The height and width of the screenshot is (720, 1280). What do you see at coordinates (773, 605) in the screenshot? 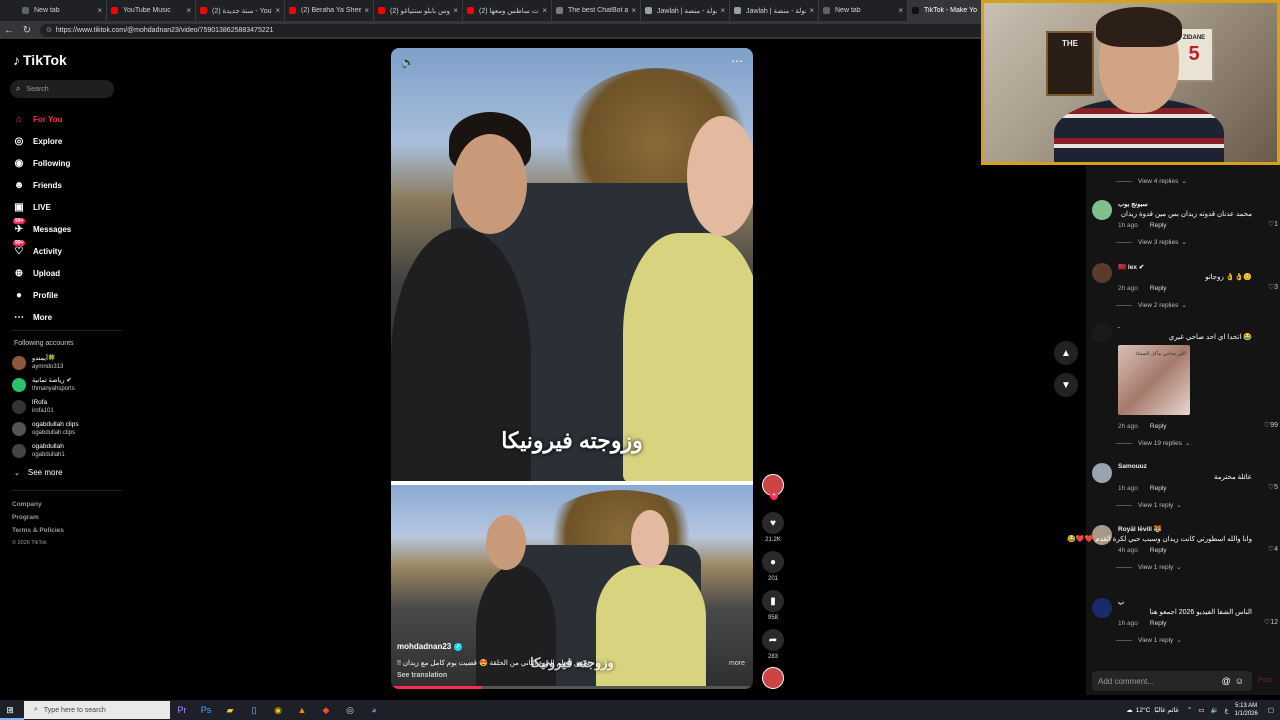
I see `save-button: ▮ 958` at bounding box center [773, 605].